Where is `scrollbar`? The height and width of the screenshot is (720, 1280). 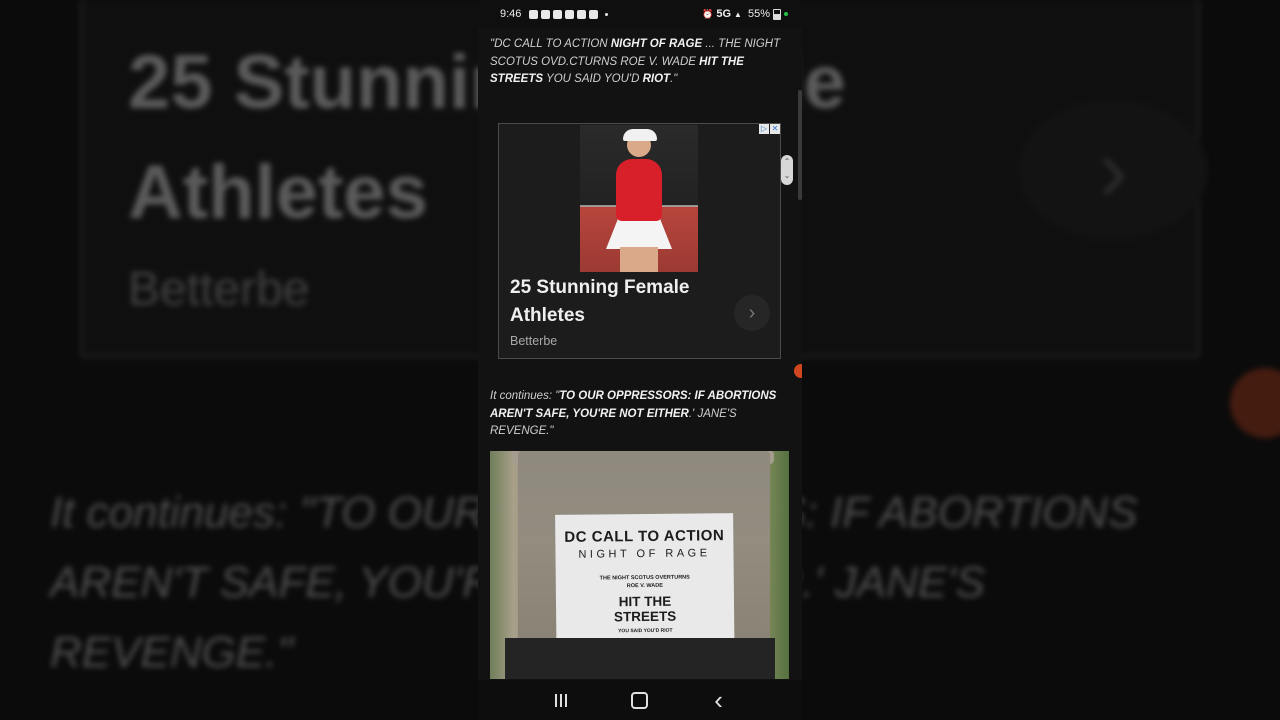
scrollbar is located at coordinates (800, 145).